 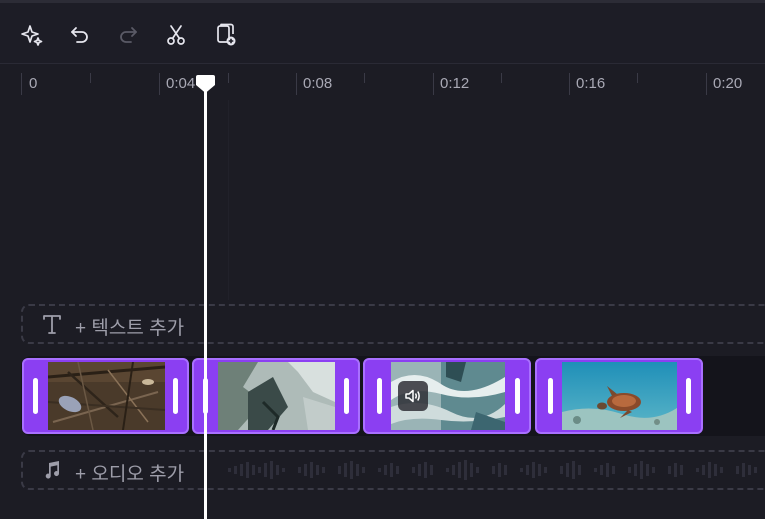 What do you see at coordinates (455, 83) in the screenshot?
I see `ruler-label: 0:12` at bounding box center [455, 83].